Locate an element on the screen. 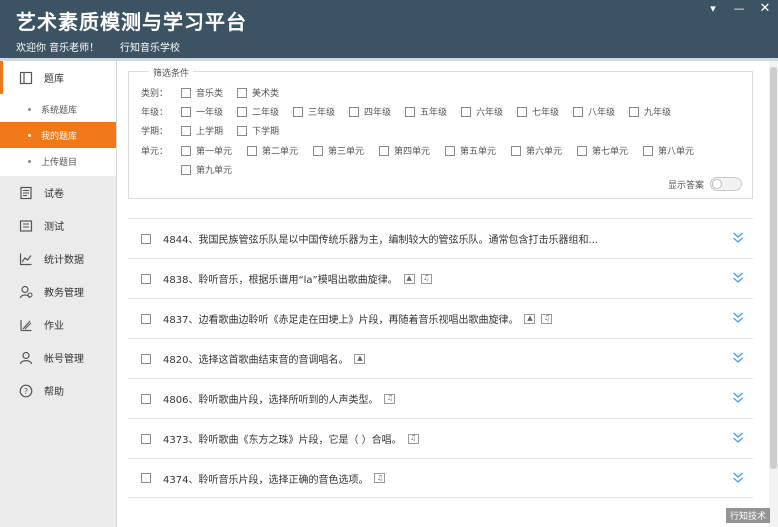  filter-option: 上学期 is located at coordinates (209, 130).